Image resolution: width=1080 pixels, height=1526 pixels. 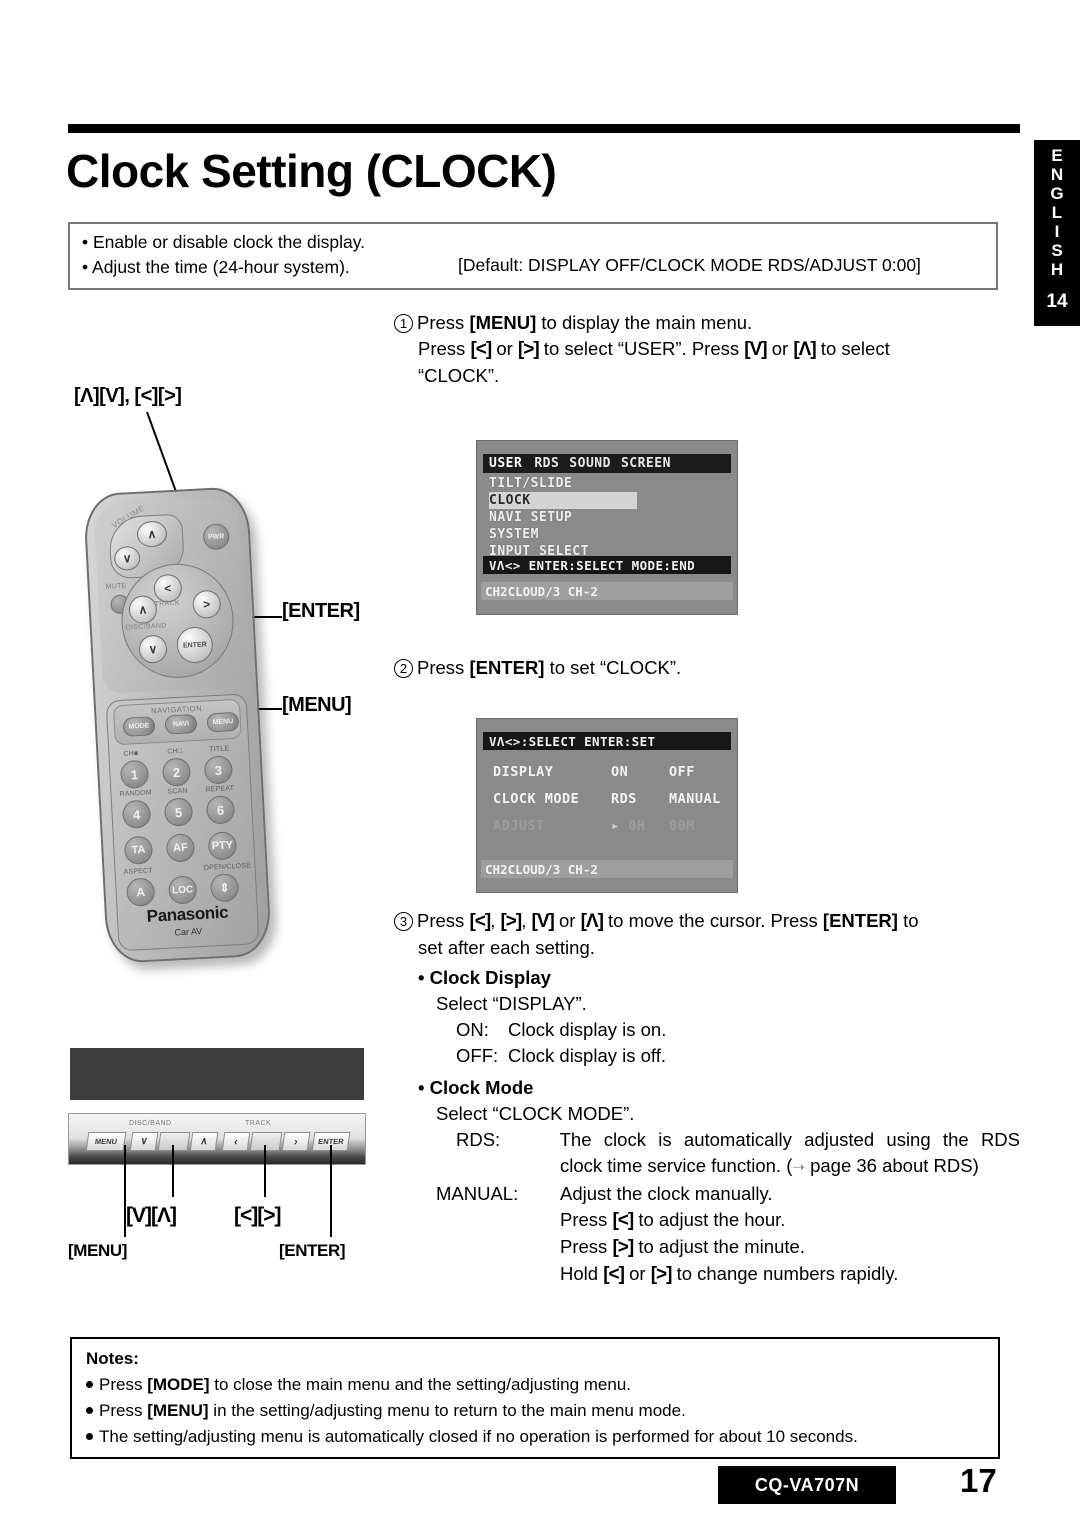 I want to click on off-label: OFF:, so click(x=477, y=1055).